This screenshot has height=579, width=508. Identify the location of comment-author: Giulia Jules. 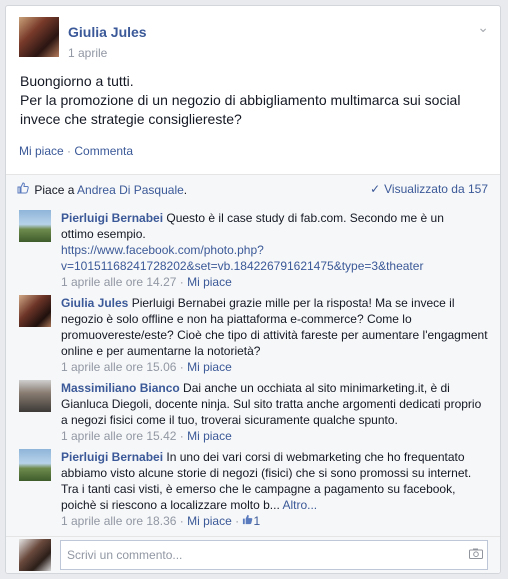
(94, 303).